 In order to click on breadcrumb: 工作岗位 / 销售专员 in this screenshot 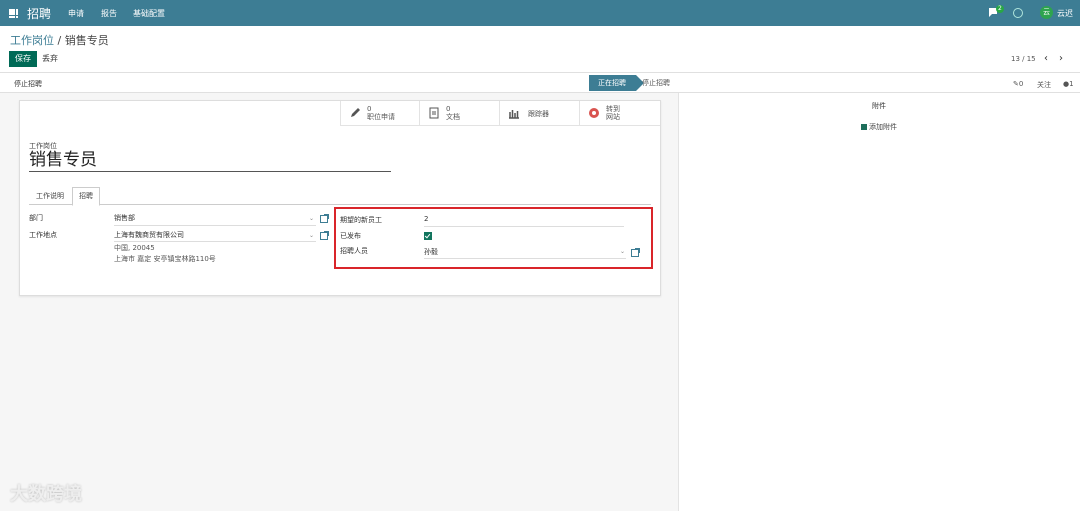, I will do `click(59, 40)`.